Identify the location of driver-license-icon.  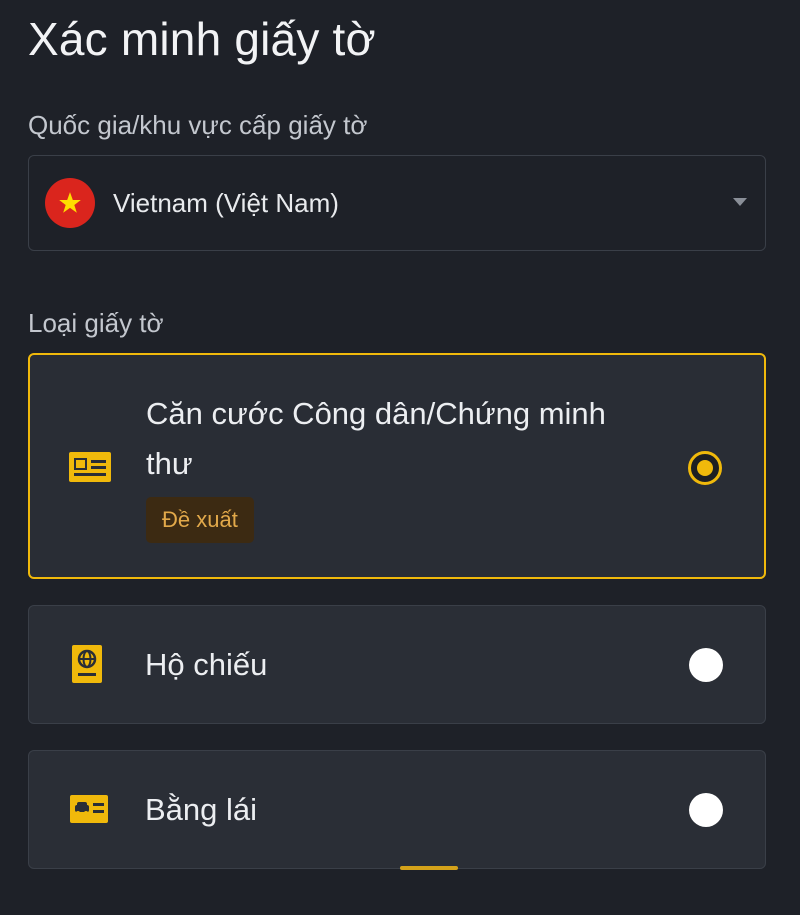
(89, 811).